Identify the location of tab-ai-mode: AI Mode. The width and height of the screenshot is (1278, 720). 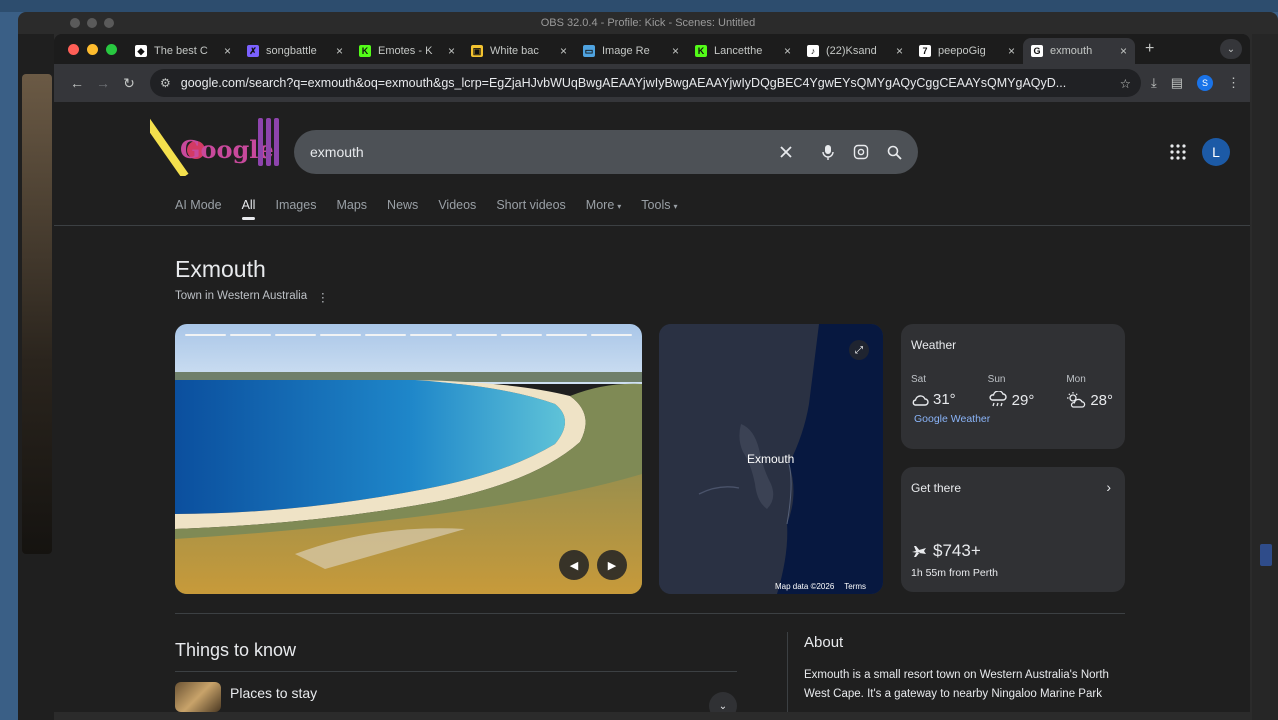
(198, 205).